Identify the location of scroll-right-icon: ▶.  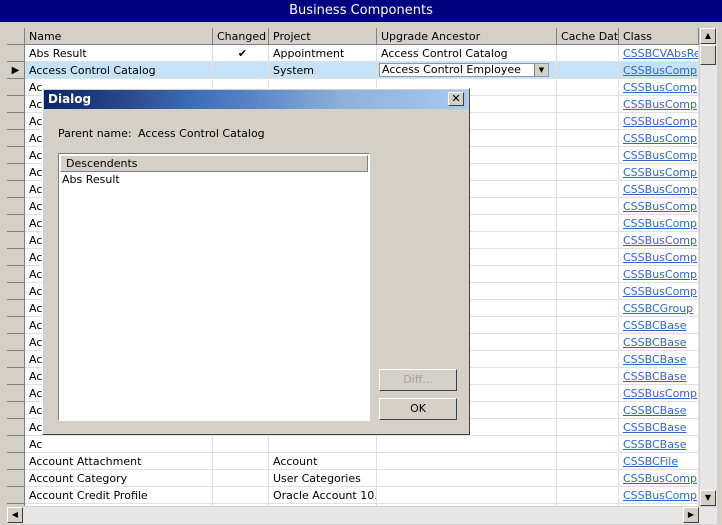
(691, 515).